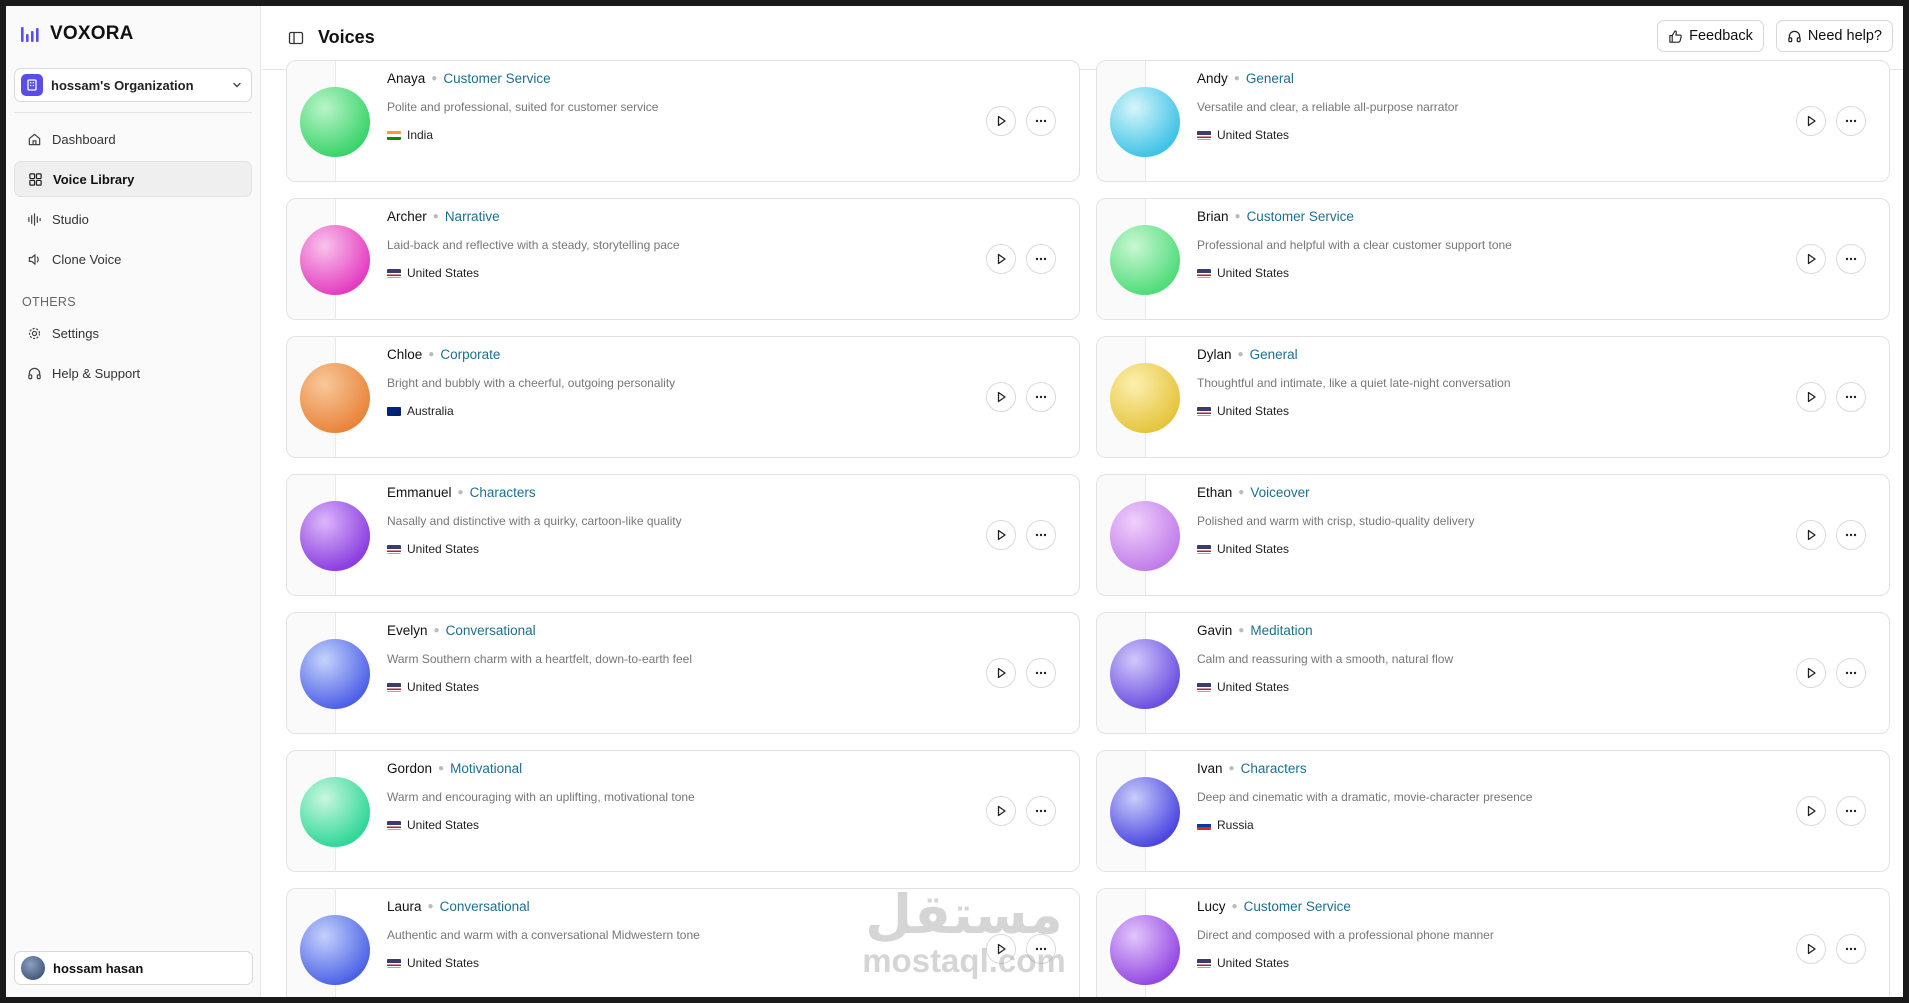  What do you see at coordinates (32, 85) in the screenshot?
I see `building-icon` at bounding box center [32, 85].